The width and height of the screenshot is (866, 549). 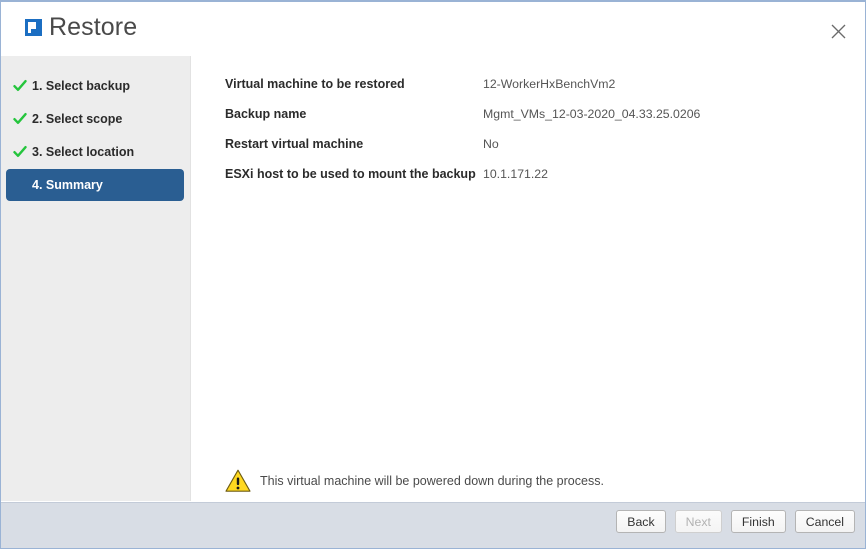 I want to click on window-header: Restore, so click(x=433, y=29).